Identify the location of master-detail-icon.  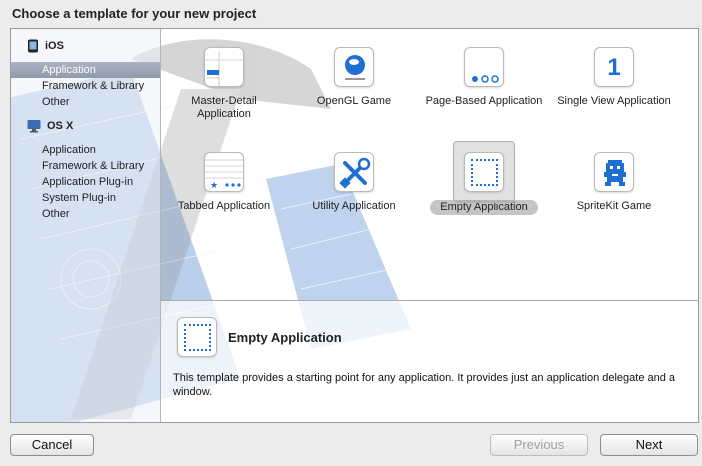
(224, 67).